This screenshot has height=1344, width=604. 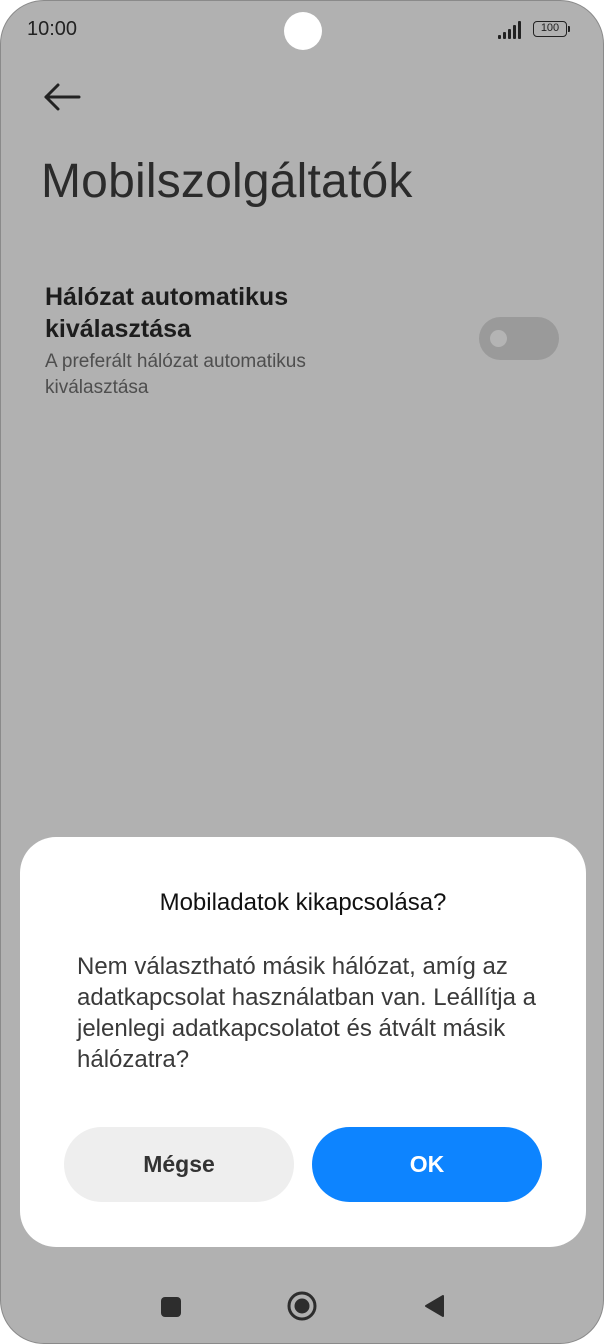 What do you see at coordinates (63, 97) in the screenshot?
I see `back-arrow-icon` at bounding box center [63, 97].